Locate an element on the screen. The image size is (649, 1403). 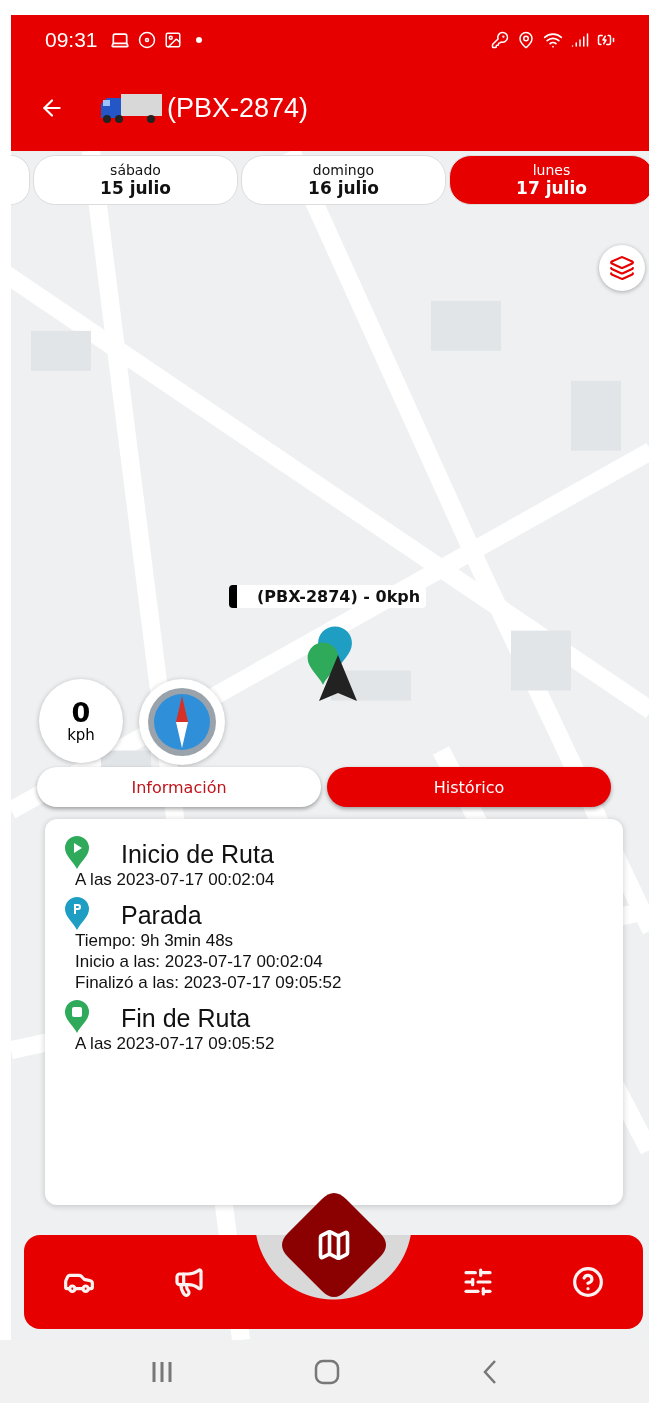
history-title: Fin de Ruta is located at coordinates (186, 1018).